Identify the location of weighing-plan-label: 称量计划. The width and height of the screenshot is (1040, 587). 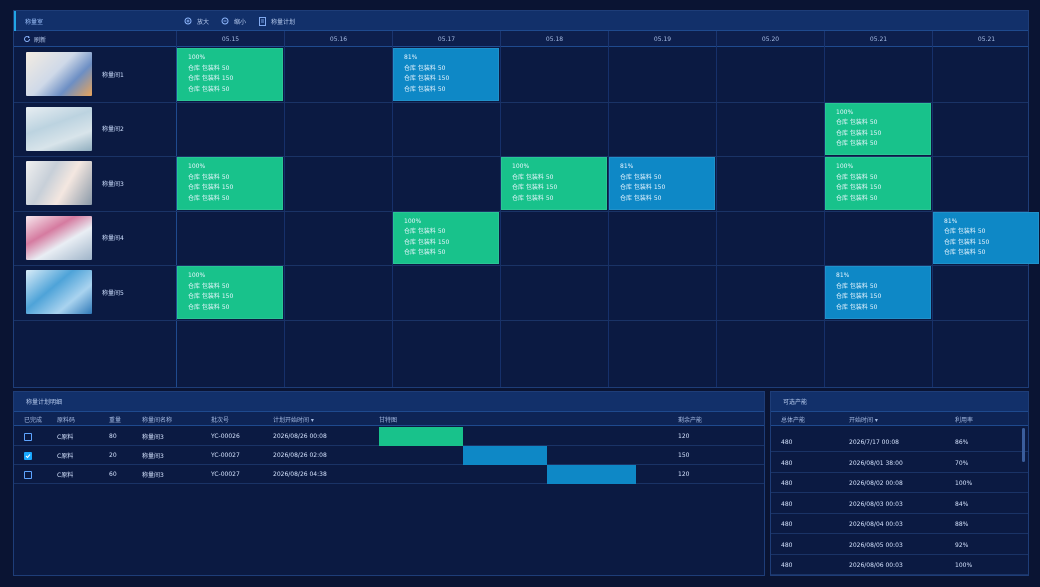
(283, 22).